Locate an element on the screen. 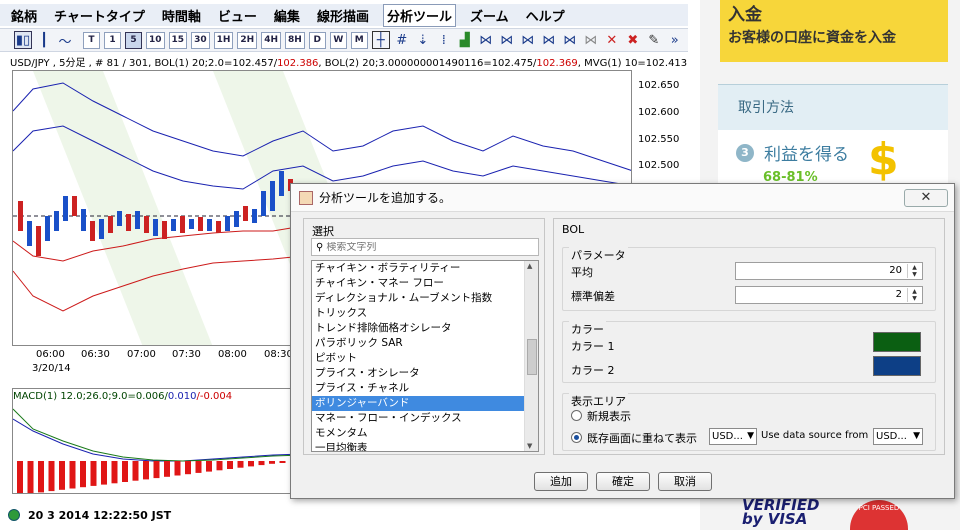 The height and width of the screenshot is (530, 960). list-item: 一目均衡表 is located at coordinates (425, 446).